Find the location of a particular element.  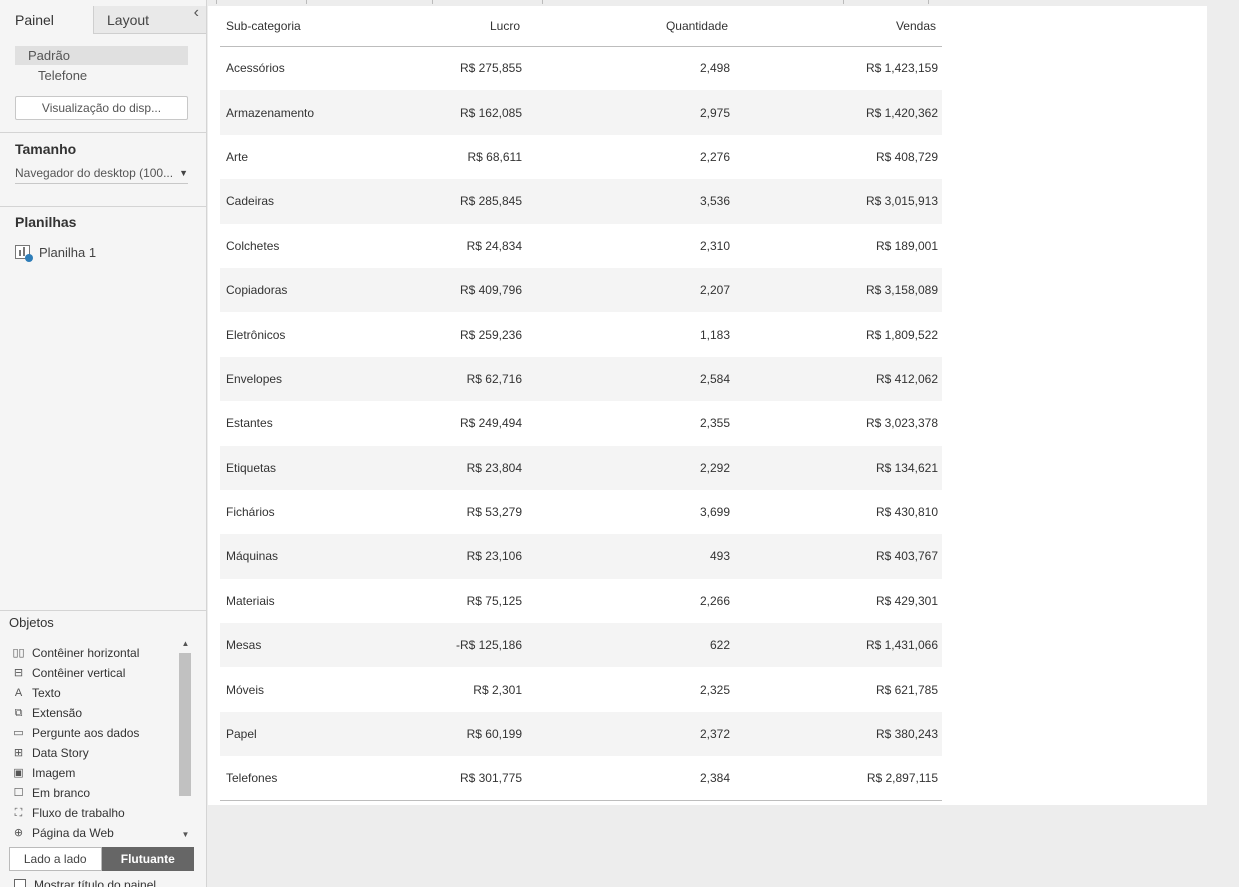

cell-sales: R$ 408,729 is located at coordinates (906, 156).